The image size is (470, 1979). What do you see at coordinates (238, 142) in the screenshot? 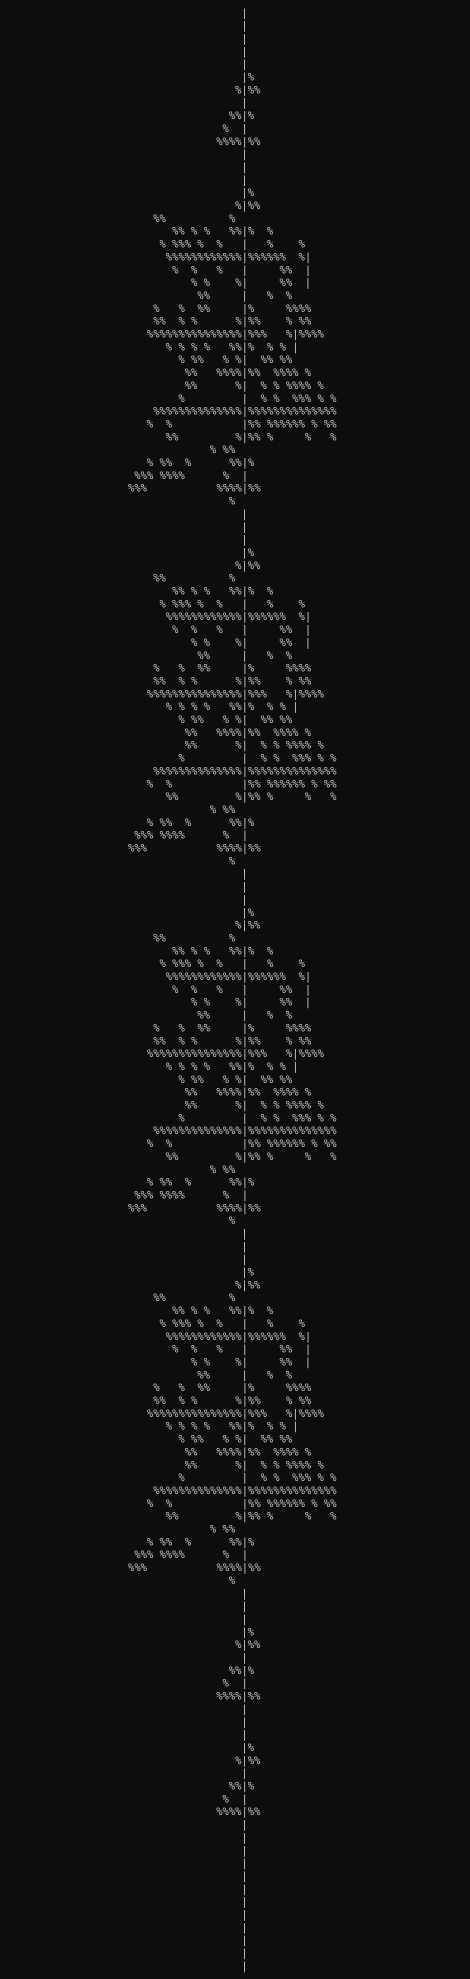
I see `art-line: %%%%|%%` at bounding box center [238, 142].